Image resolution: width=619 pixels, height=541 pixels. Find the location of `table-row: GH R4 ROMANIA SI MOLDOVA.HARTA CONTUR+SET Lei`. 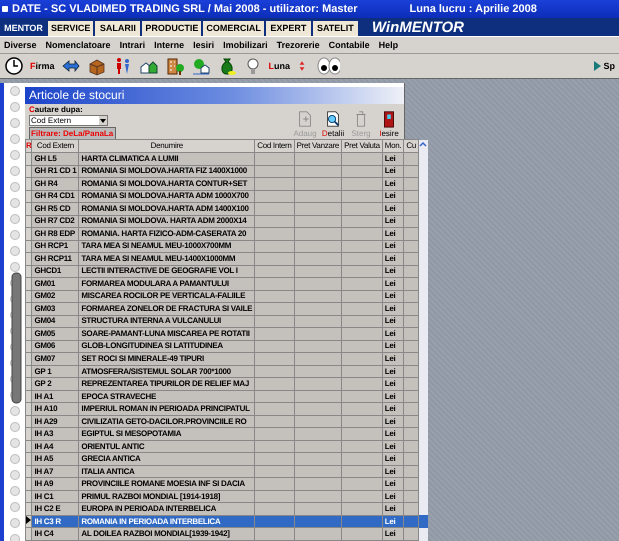

table-row: GH R4 ROMANIA SI MOLDOVA.HARTA CONTUR+SET Lei is located at coordinates (227, 184).